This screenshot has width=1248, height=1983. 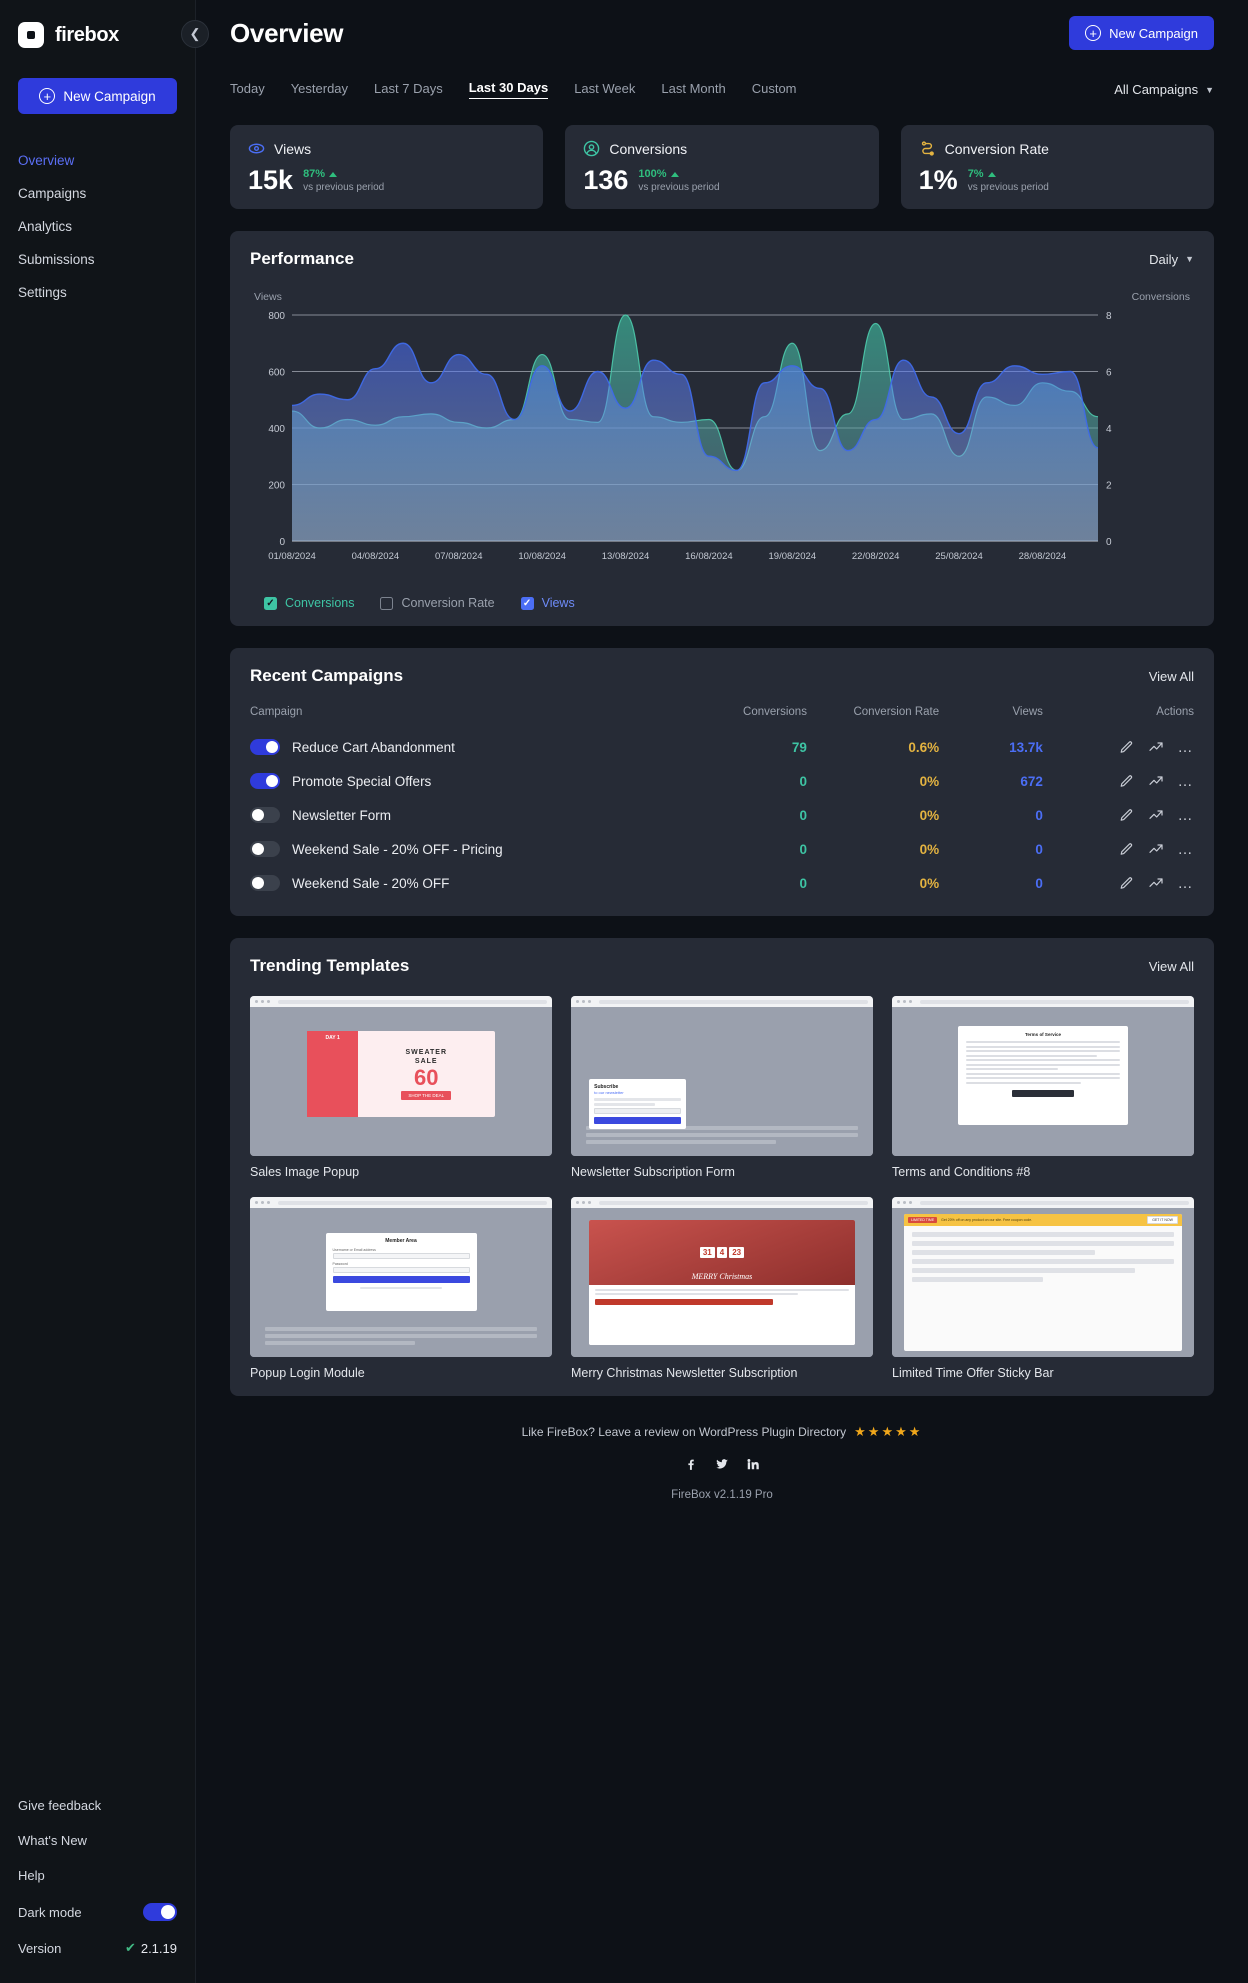 What do you see at coordinates (307, 1373) in the screenshot?
I see `template-name: Popup Login Module` at bounding box center [307, 1373].